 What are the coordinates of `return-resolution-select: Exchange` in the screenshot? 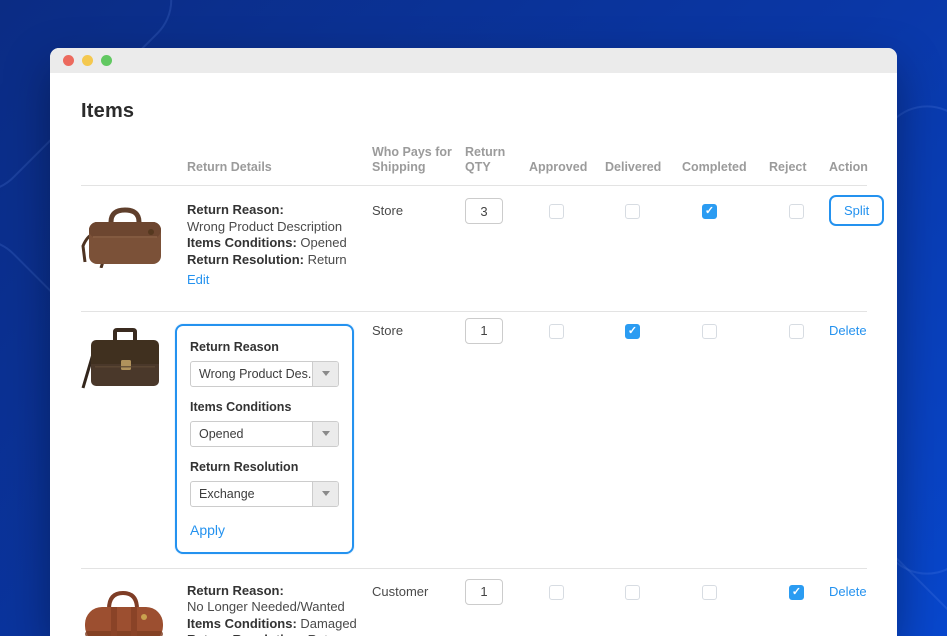 It's located at (264, 493).